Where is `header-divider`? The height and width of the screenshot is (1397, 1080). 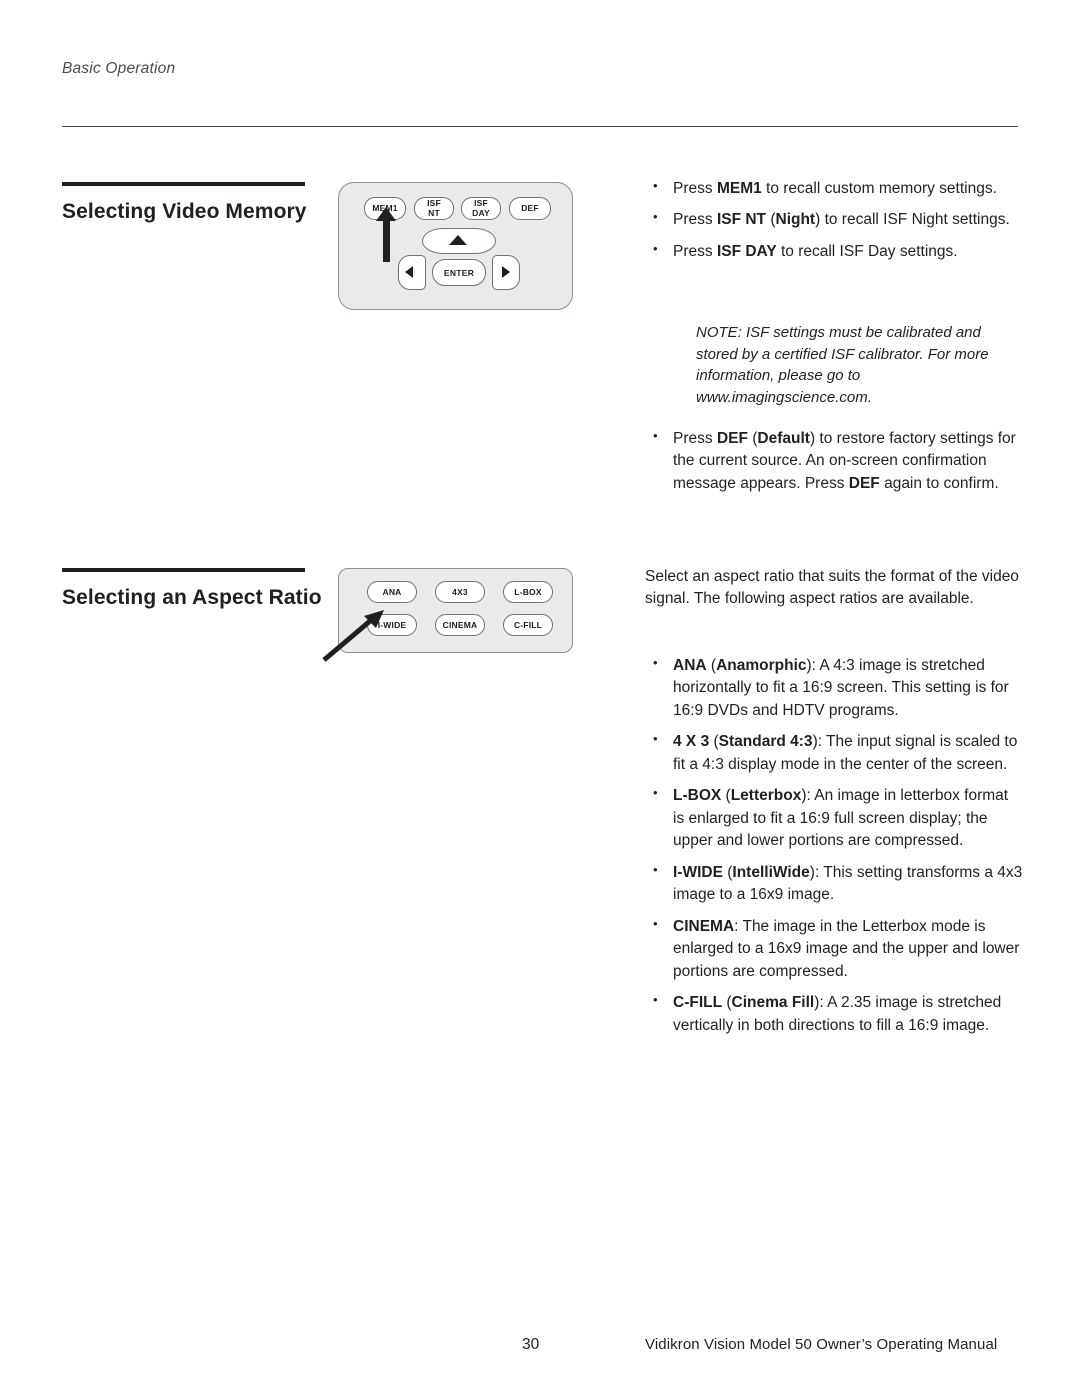 header-divider is located at coordinates (540, 126).